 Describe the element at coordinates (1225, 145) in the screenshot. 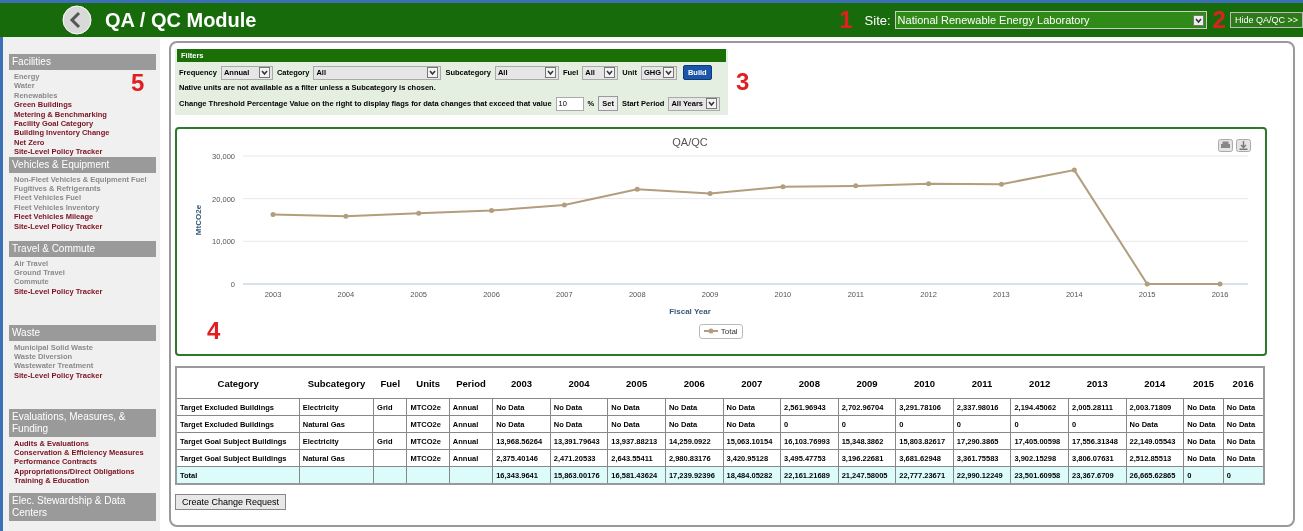

I see `print-icon` at that location.